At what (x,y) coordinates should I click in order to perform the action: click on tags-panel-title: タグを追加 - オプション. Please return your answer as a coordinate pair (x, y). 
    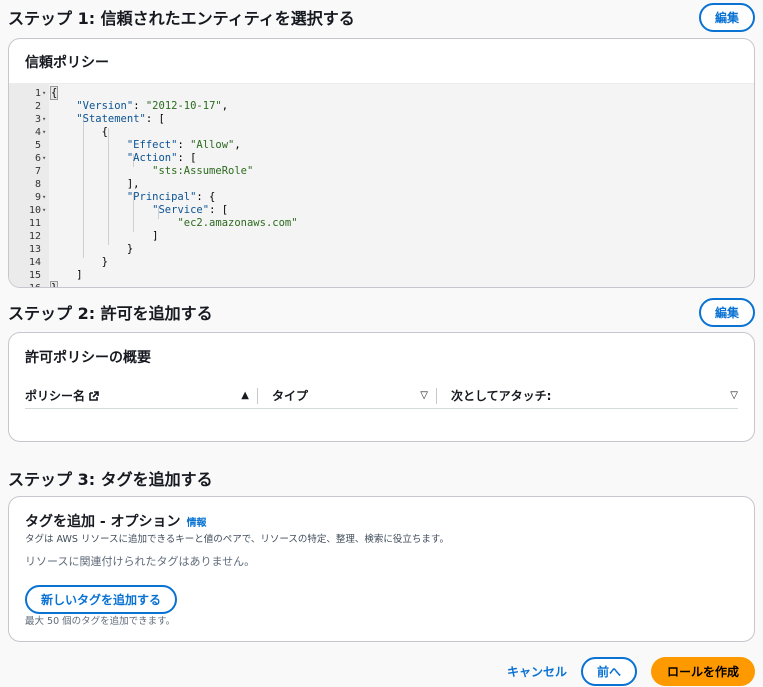
    Looking at the image, I should click on (103, 522).